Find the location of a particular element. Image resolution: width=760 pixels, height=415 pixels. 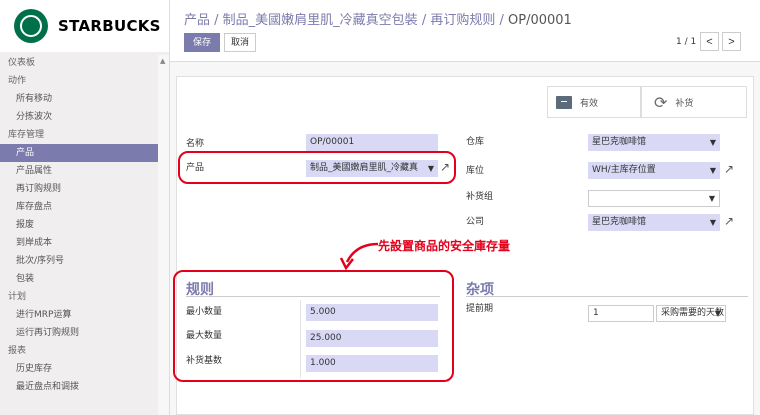

procurement-group-label: 补货组 is located at coordinates (480, 197).